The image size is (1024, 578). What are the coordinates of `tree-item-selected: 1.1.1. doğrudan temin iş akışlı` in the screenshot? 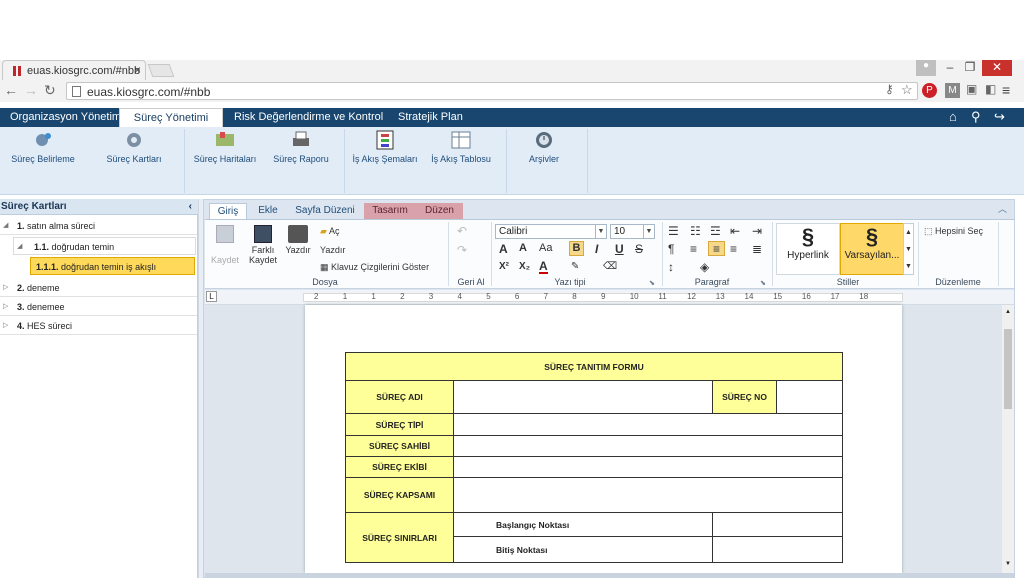 It's located at (112, 266).